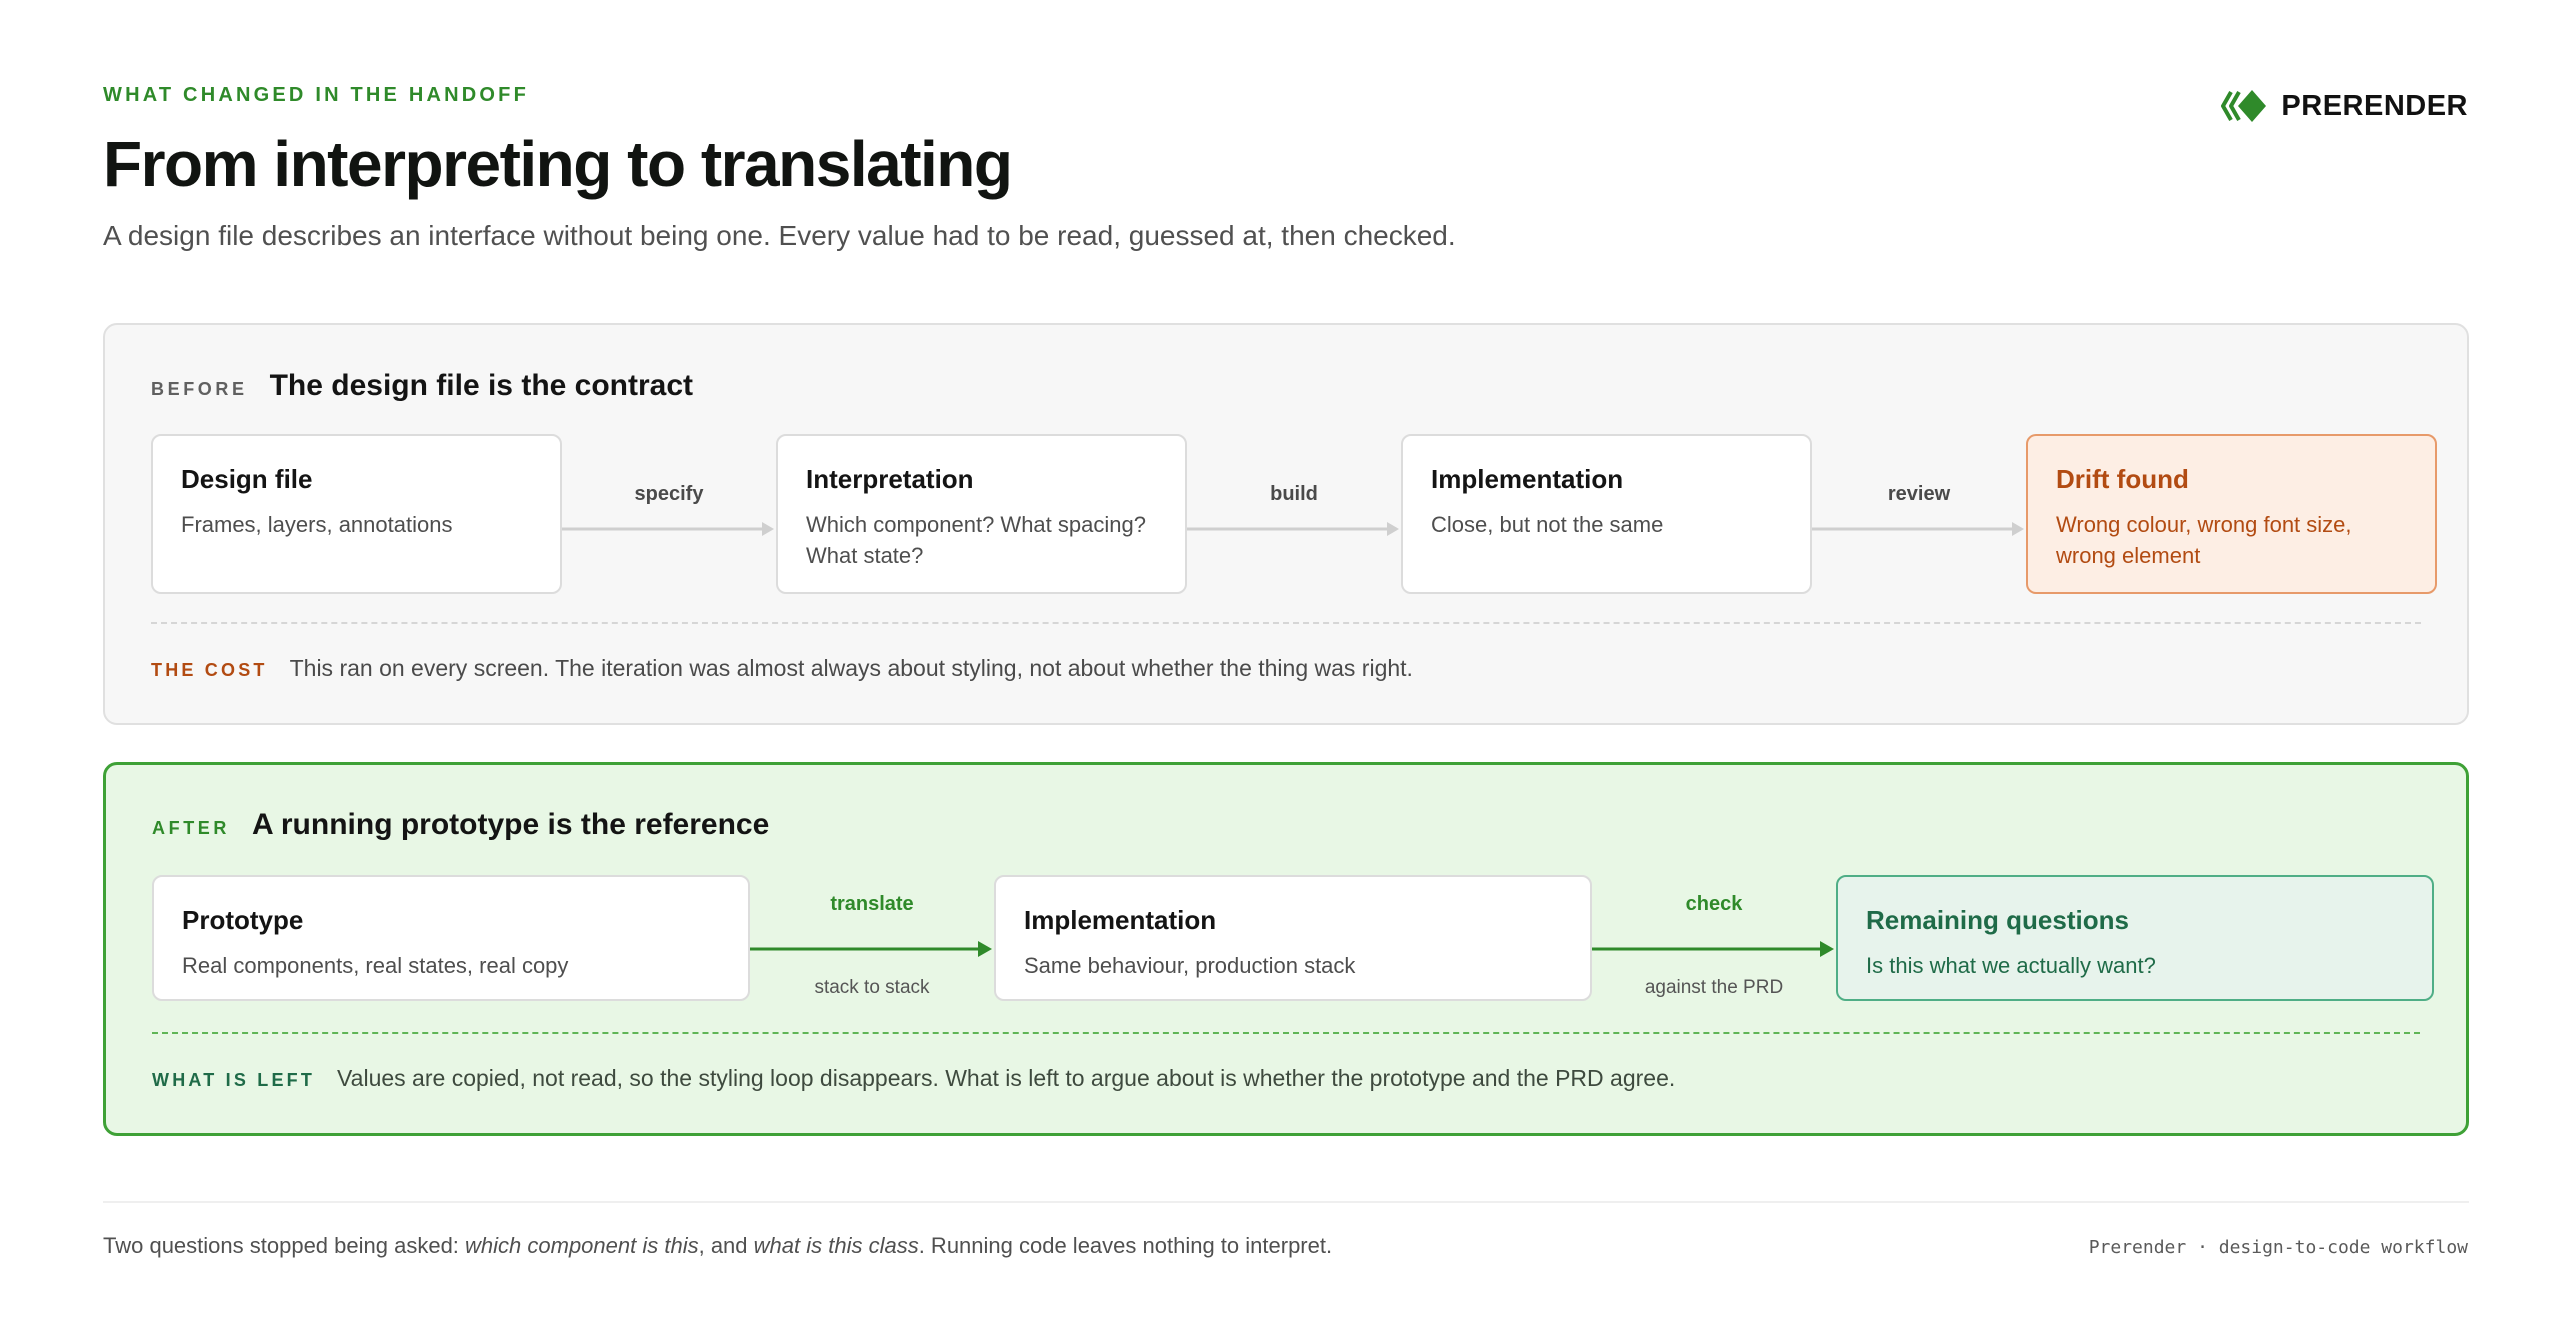 Image resolution: width=2560 pixels, height=1341 pixels. I want to click on arrow-build: build, so click(1294, 518).